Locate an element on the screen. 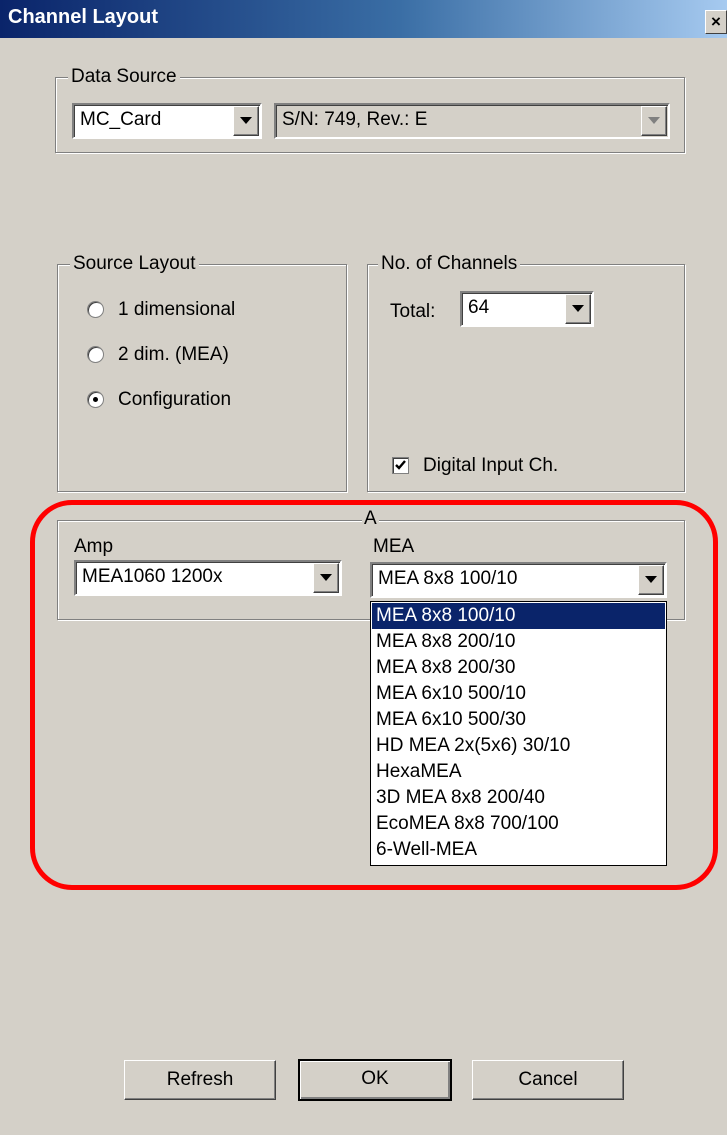 The image size is (727, 1135). total-label: Total: is located at coordinates (413, 311).